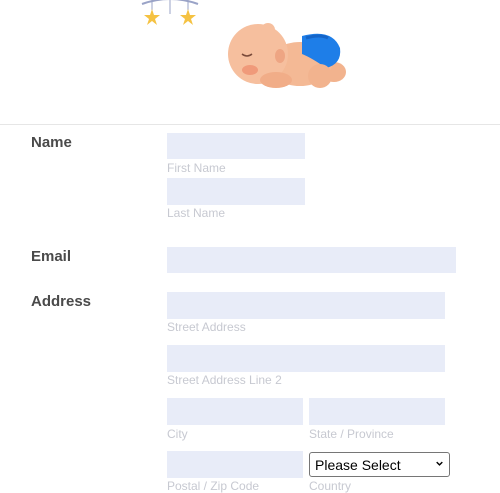 Image resolution: width=500 pixels, height=493 pixels. What do you see at coordinates (235, 411) in the screenshot?
I see `city-input` at bounding box center [235, 411].